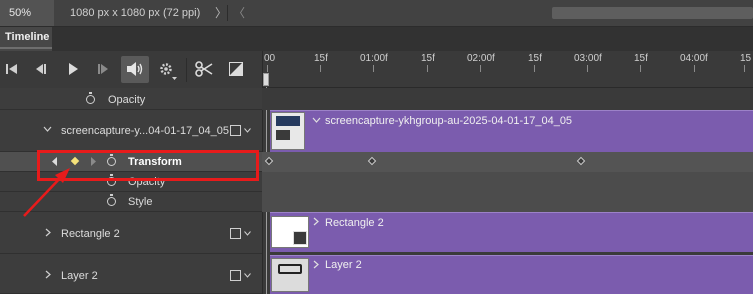 The width and height of the screenshot is (753, 294). I want to click on transform-track, so click(507, 162).